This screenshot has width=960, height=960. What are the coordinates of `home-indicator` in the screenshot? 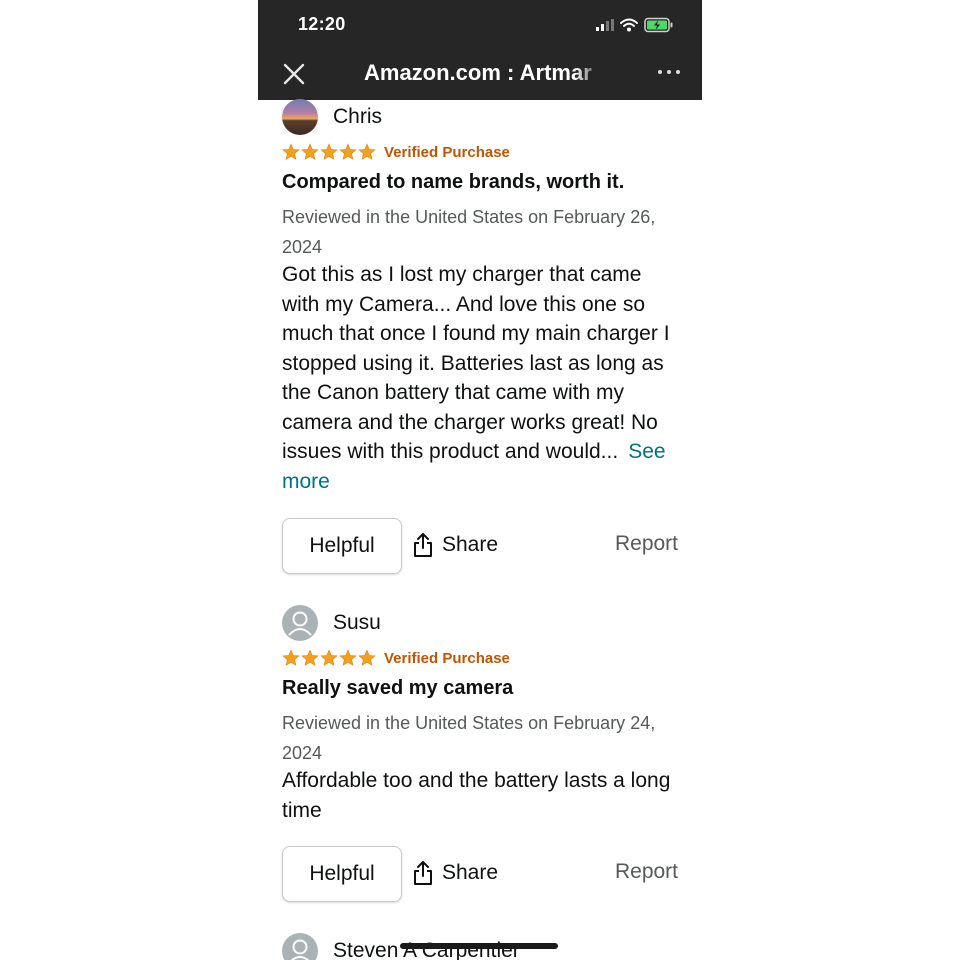 It's located at (479, 946).